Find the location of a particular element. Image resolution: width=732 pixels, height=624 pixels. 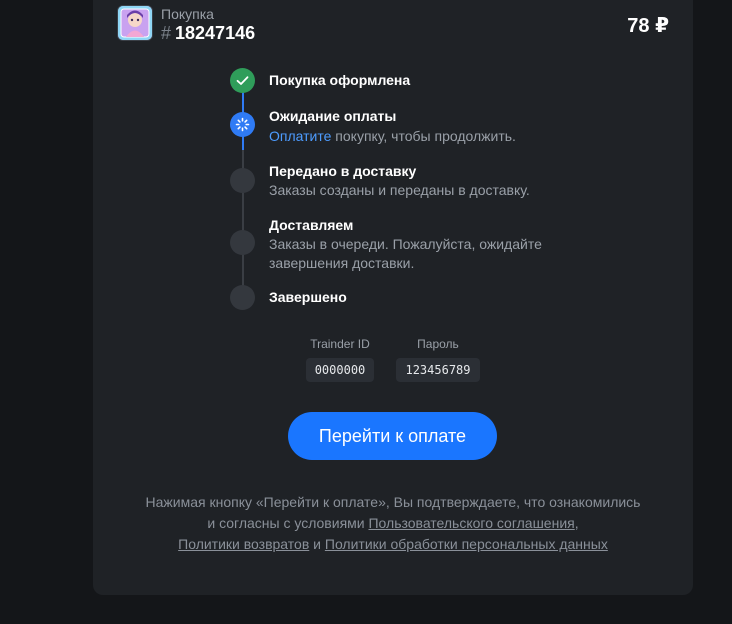

step-description: Заказы созданы и переданы в доставку. is located at coordinates (399, 190).